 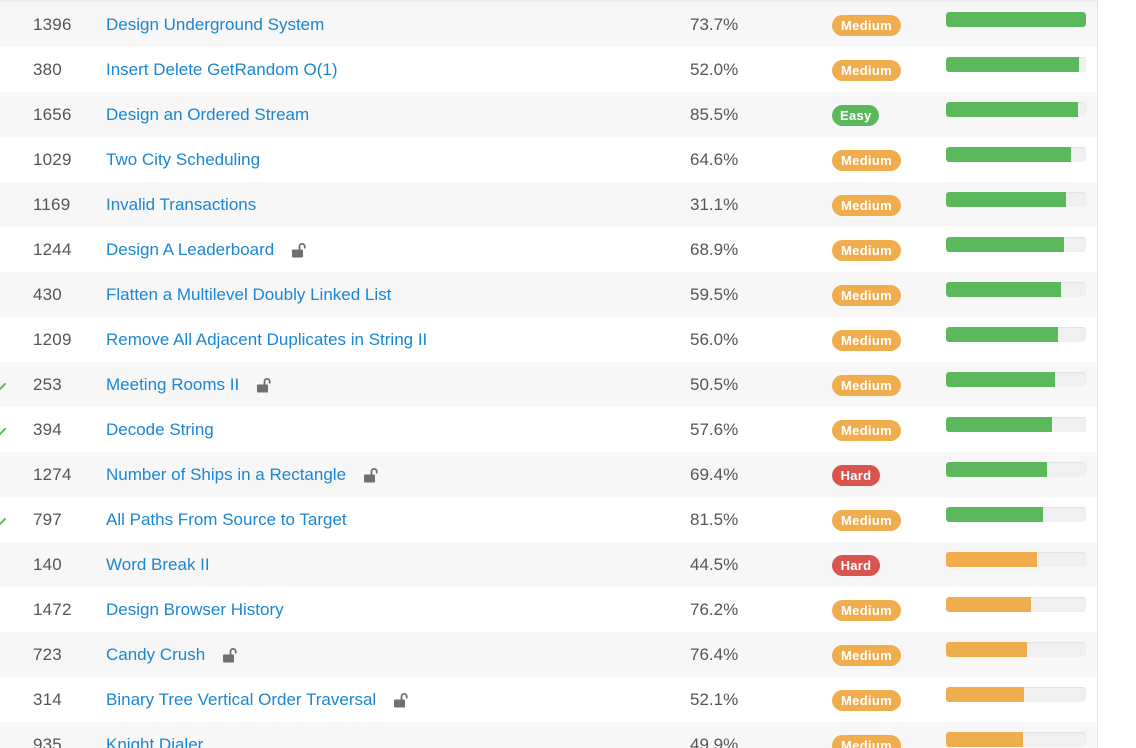 I want to click on problem-title-link: Design A Leaderboard, so click(x=190, y=250).